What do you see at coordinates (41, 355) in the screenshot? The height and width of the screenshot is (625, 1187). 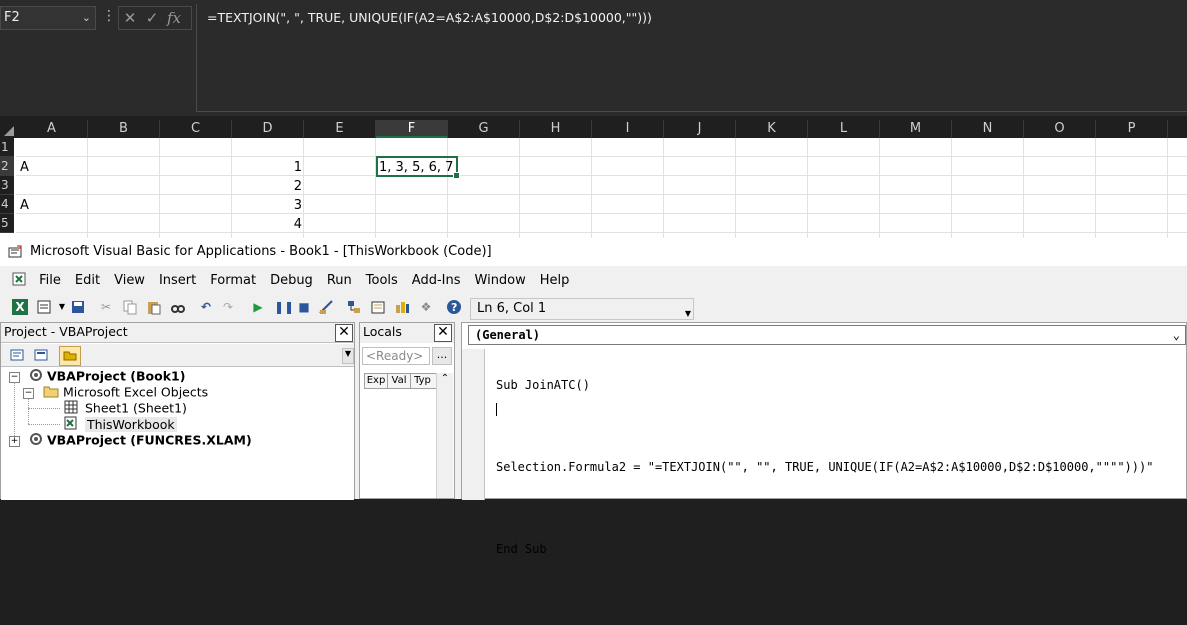 I see `view-object-icon` at bounding box center [41, 355].